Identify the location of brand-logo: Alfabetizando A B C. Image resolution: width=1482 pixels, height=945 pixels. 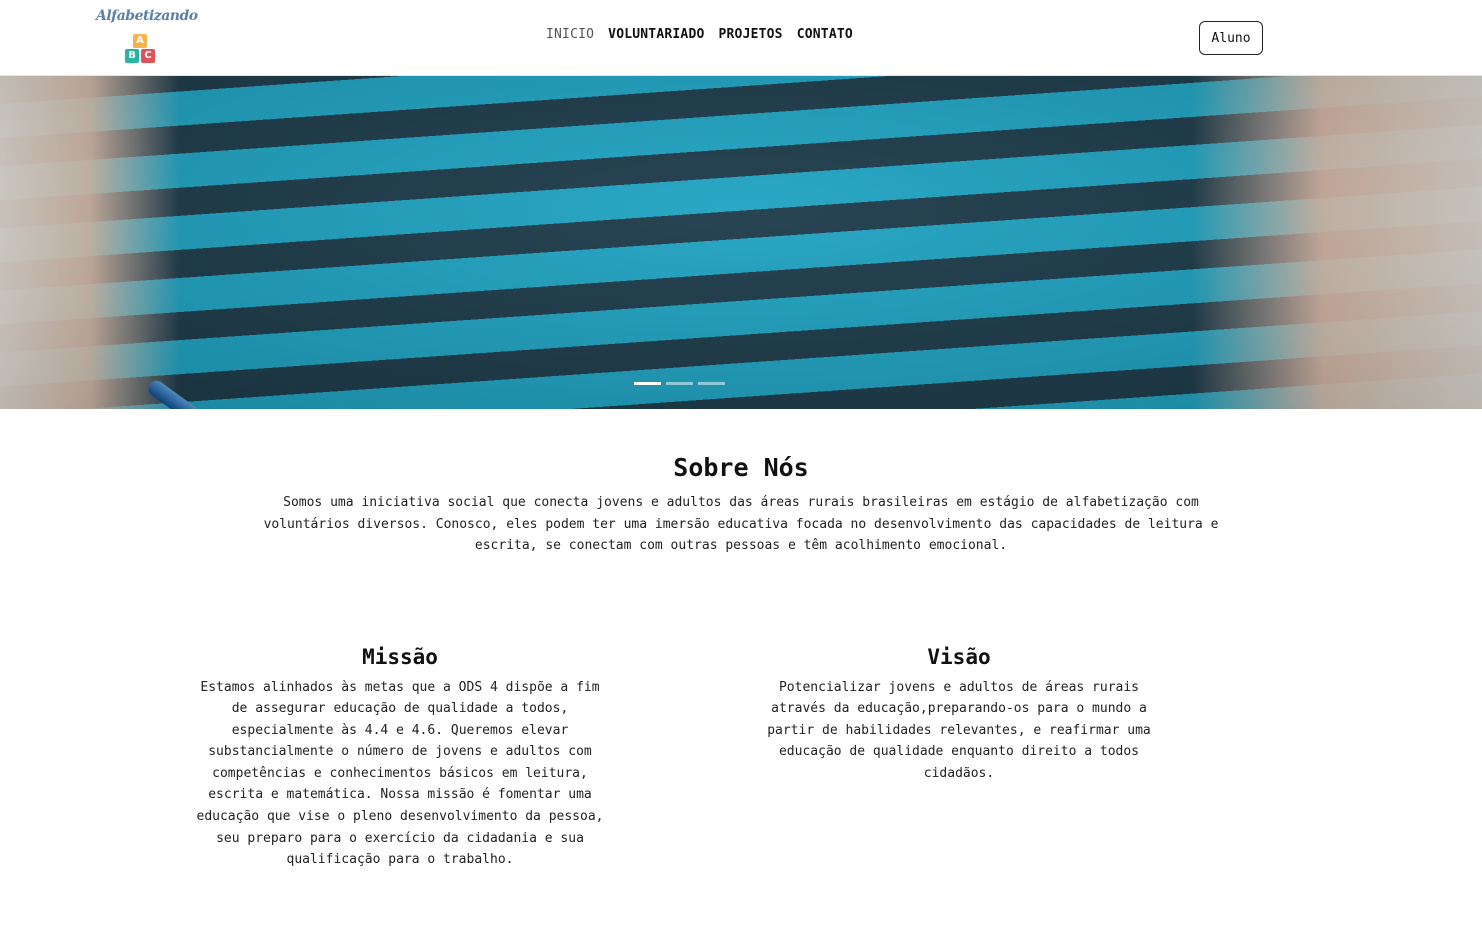
(147, 38).